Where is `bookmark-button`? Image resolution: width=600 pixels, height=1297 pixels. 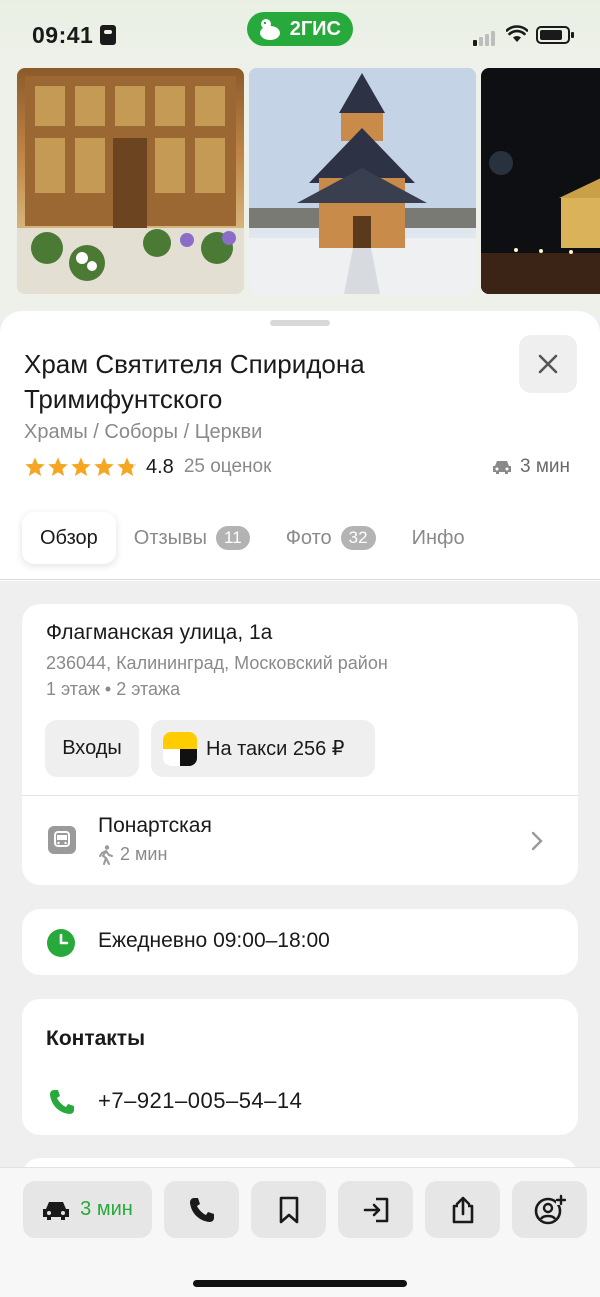 bookmark-button is located at coordinates (288, 1209).